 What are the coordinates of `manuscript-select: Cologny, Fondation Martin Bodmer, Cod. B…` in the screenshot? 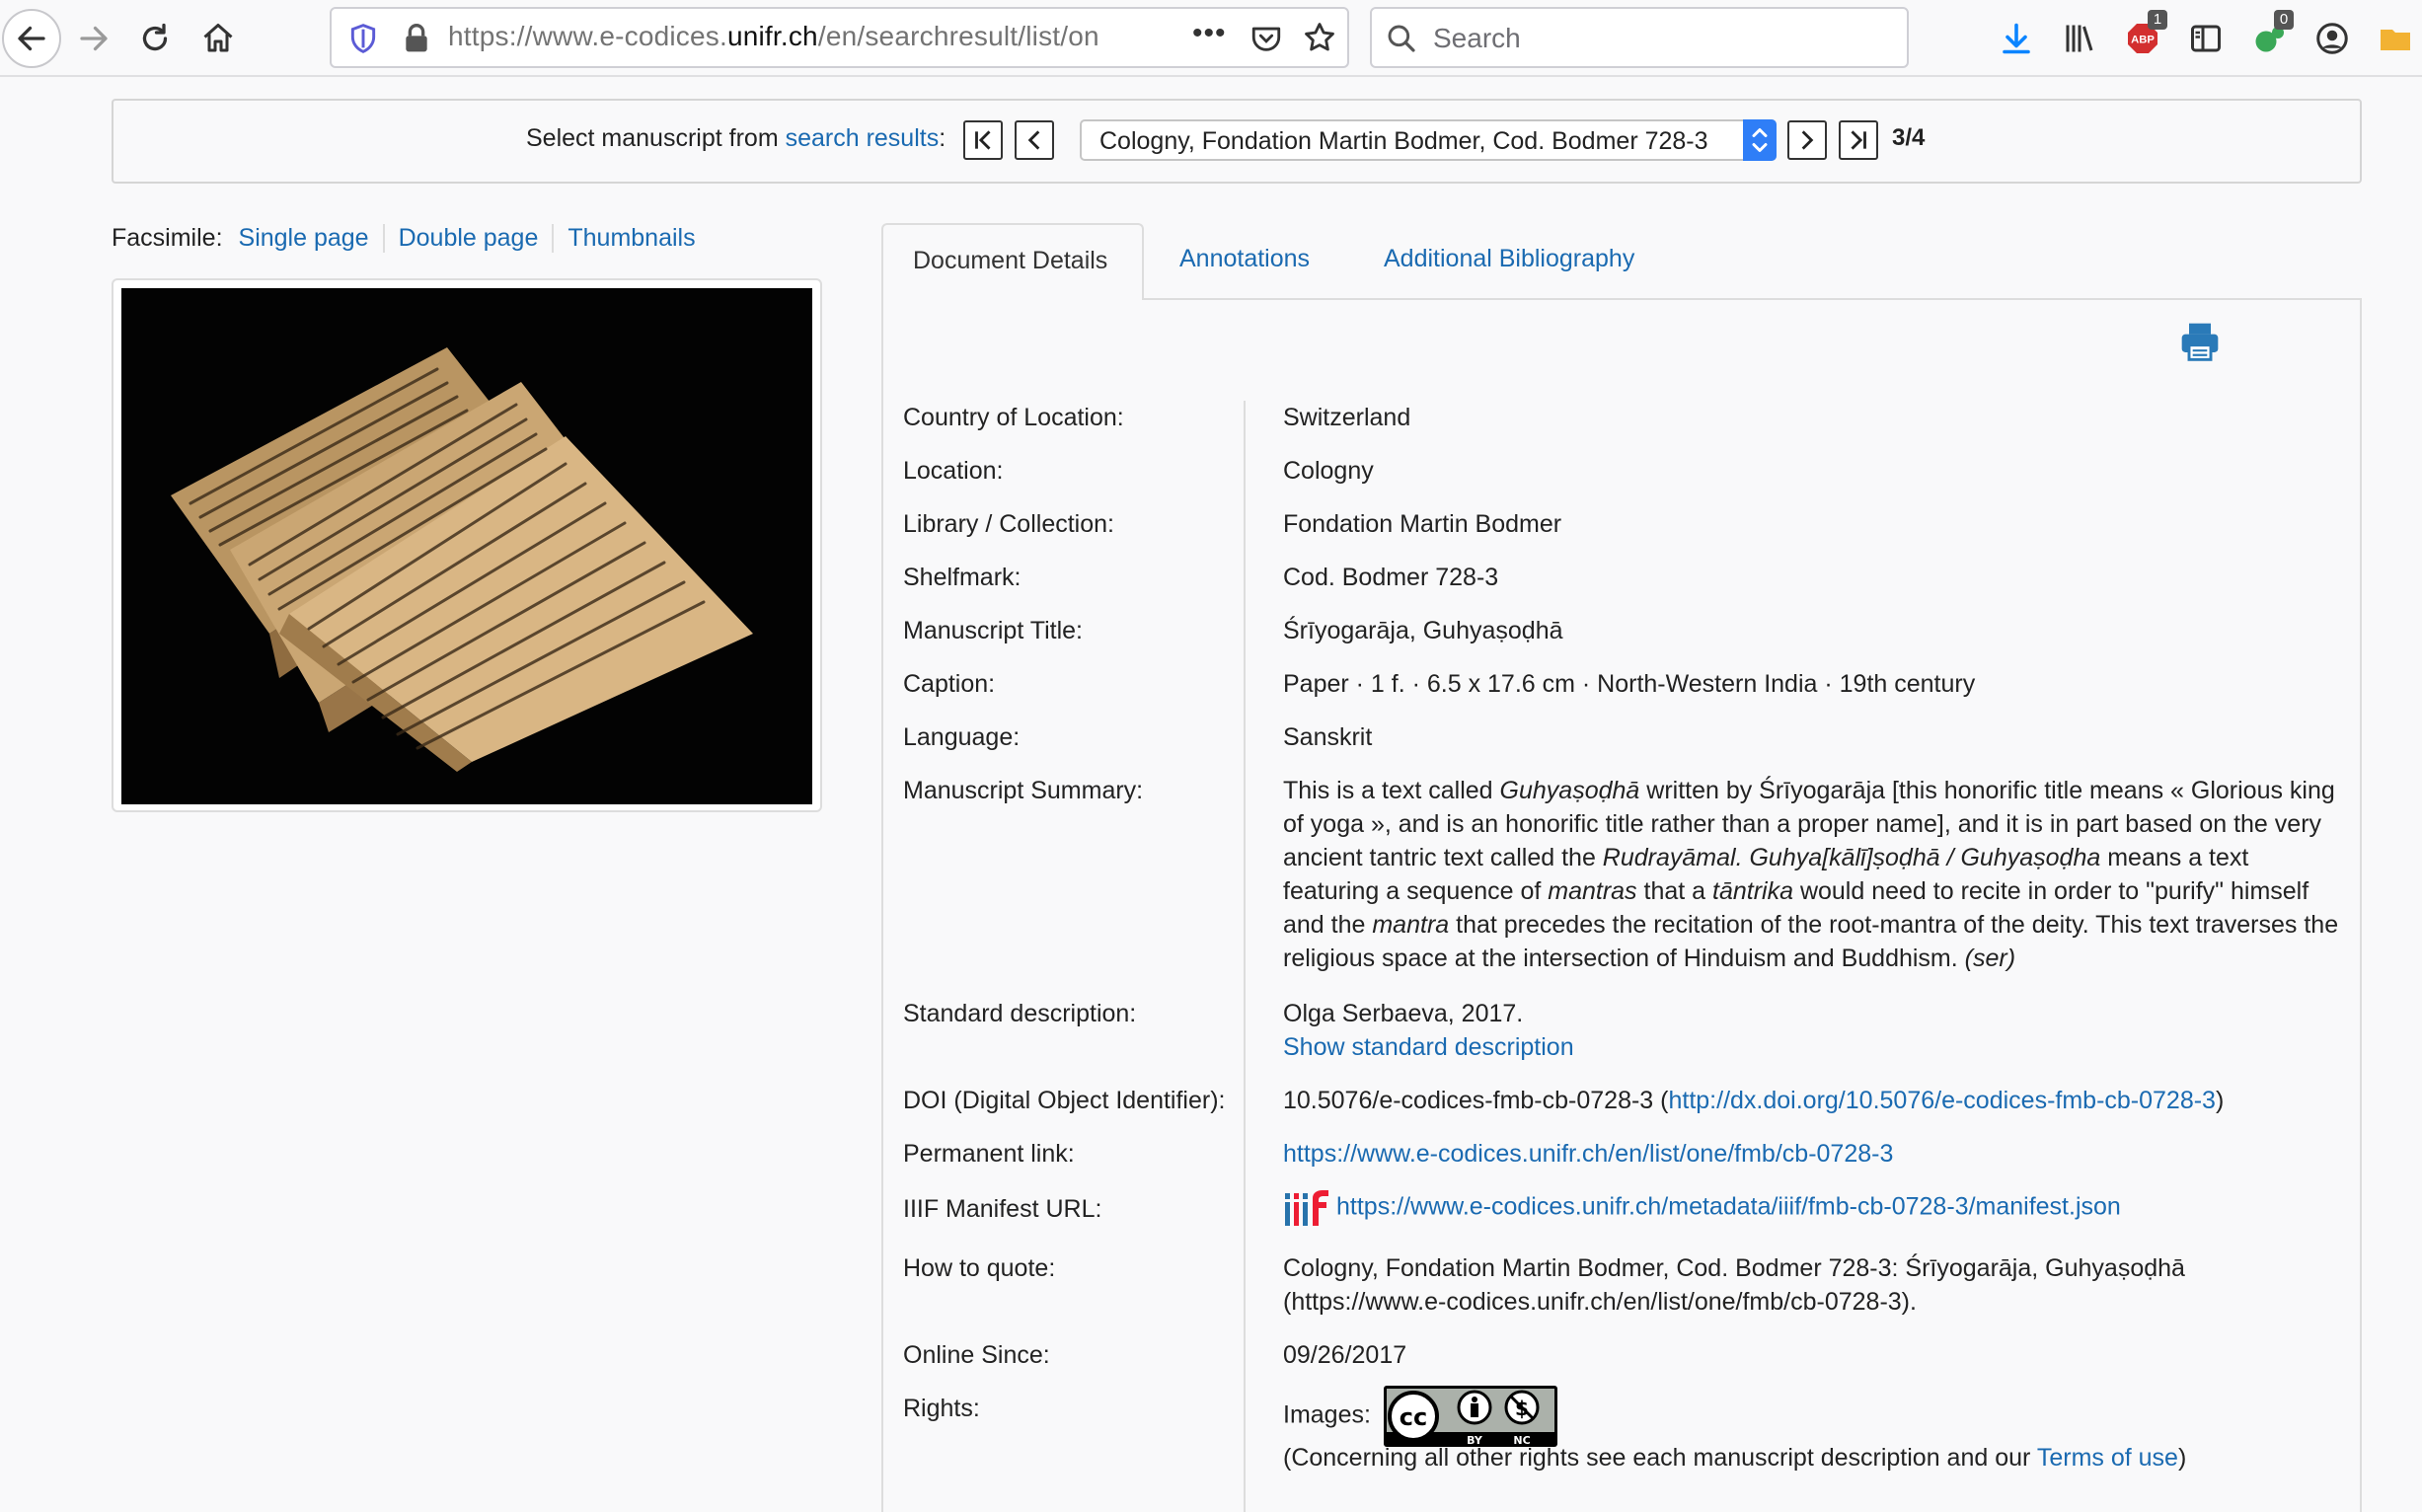 It's located at (1428, 140).